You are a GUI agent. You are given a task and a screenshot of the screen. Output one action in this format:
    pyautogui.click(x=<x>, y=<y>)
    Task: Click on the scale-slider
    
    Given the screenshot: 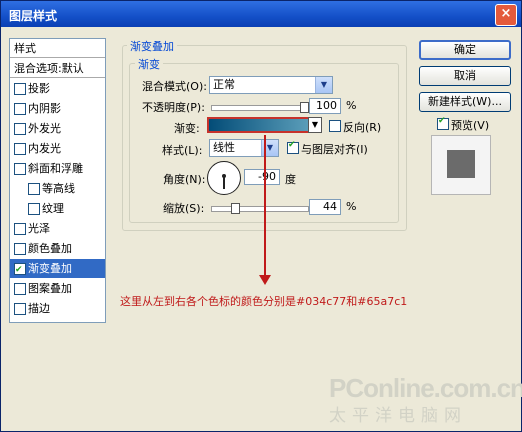 What is the action you would take?
    pyautogui.click(x=260, y=208)
    